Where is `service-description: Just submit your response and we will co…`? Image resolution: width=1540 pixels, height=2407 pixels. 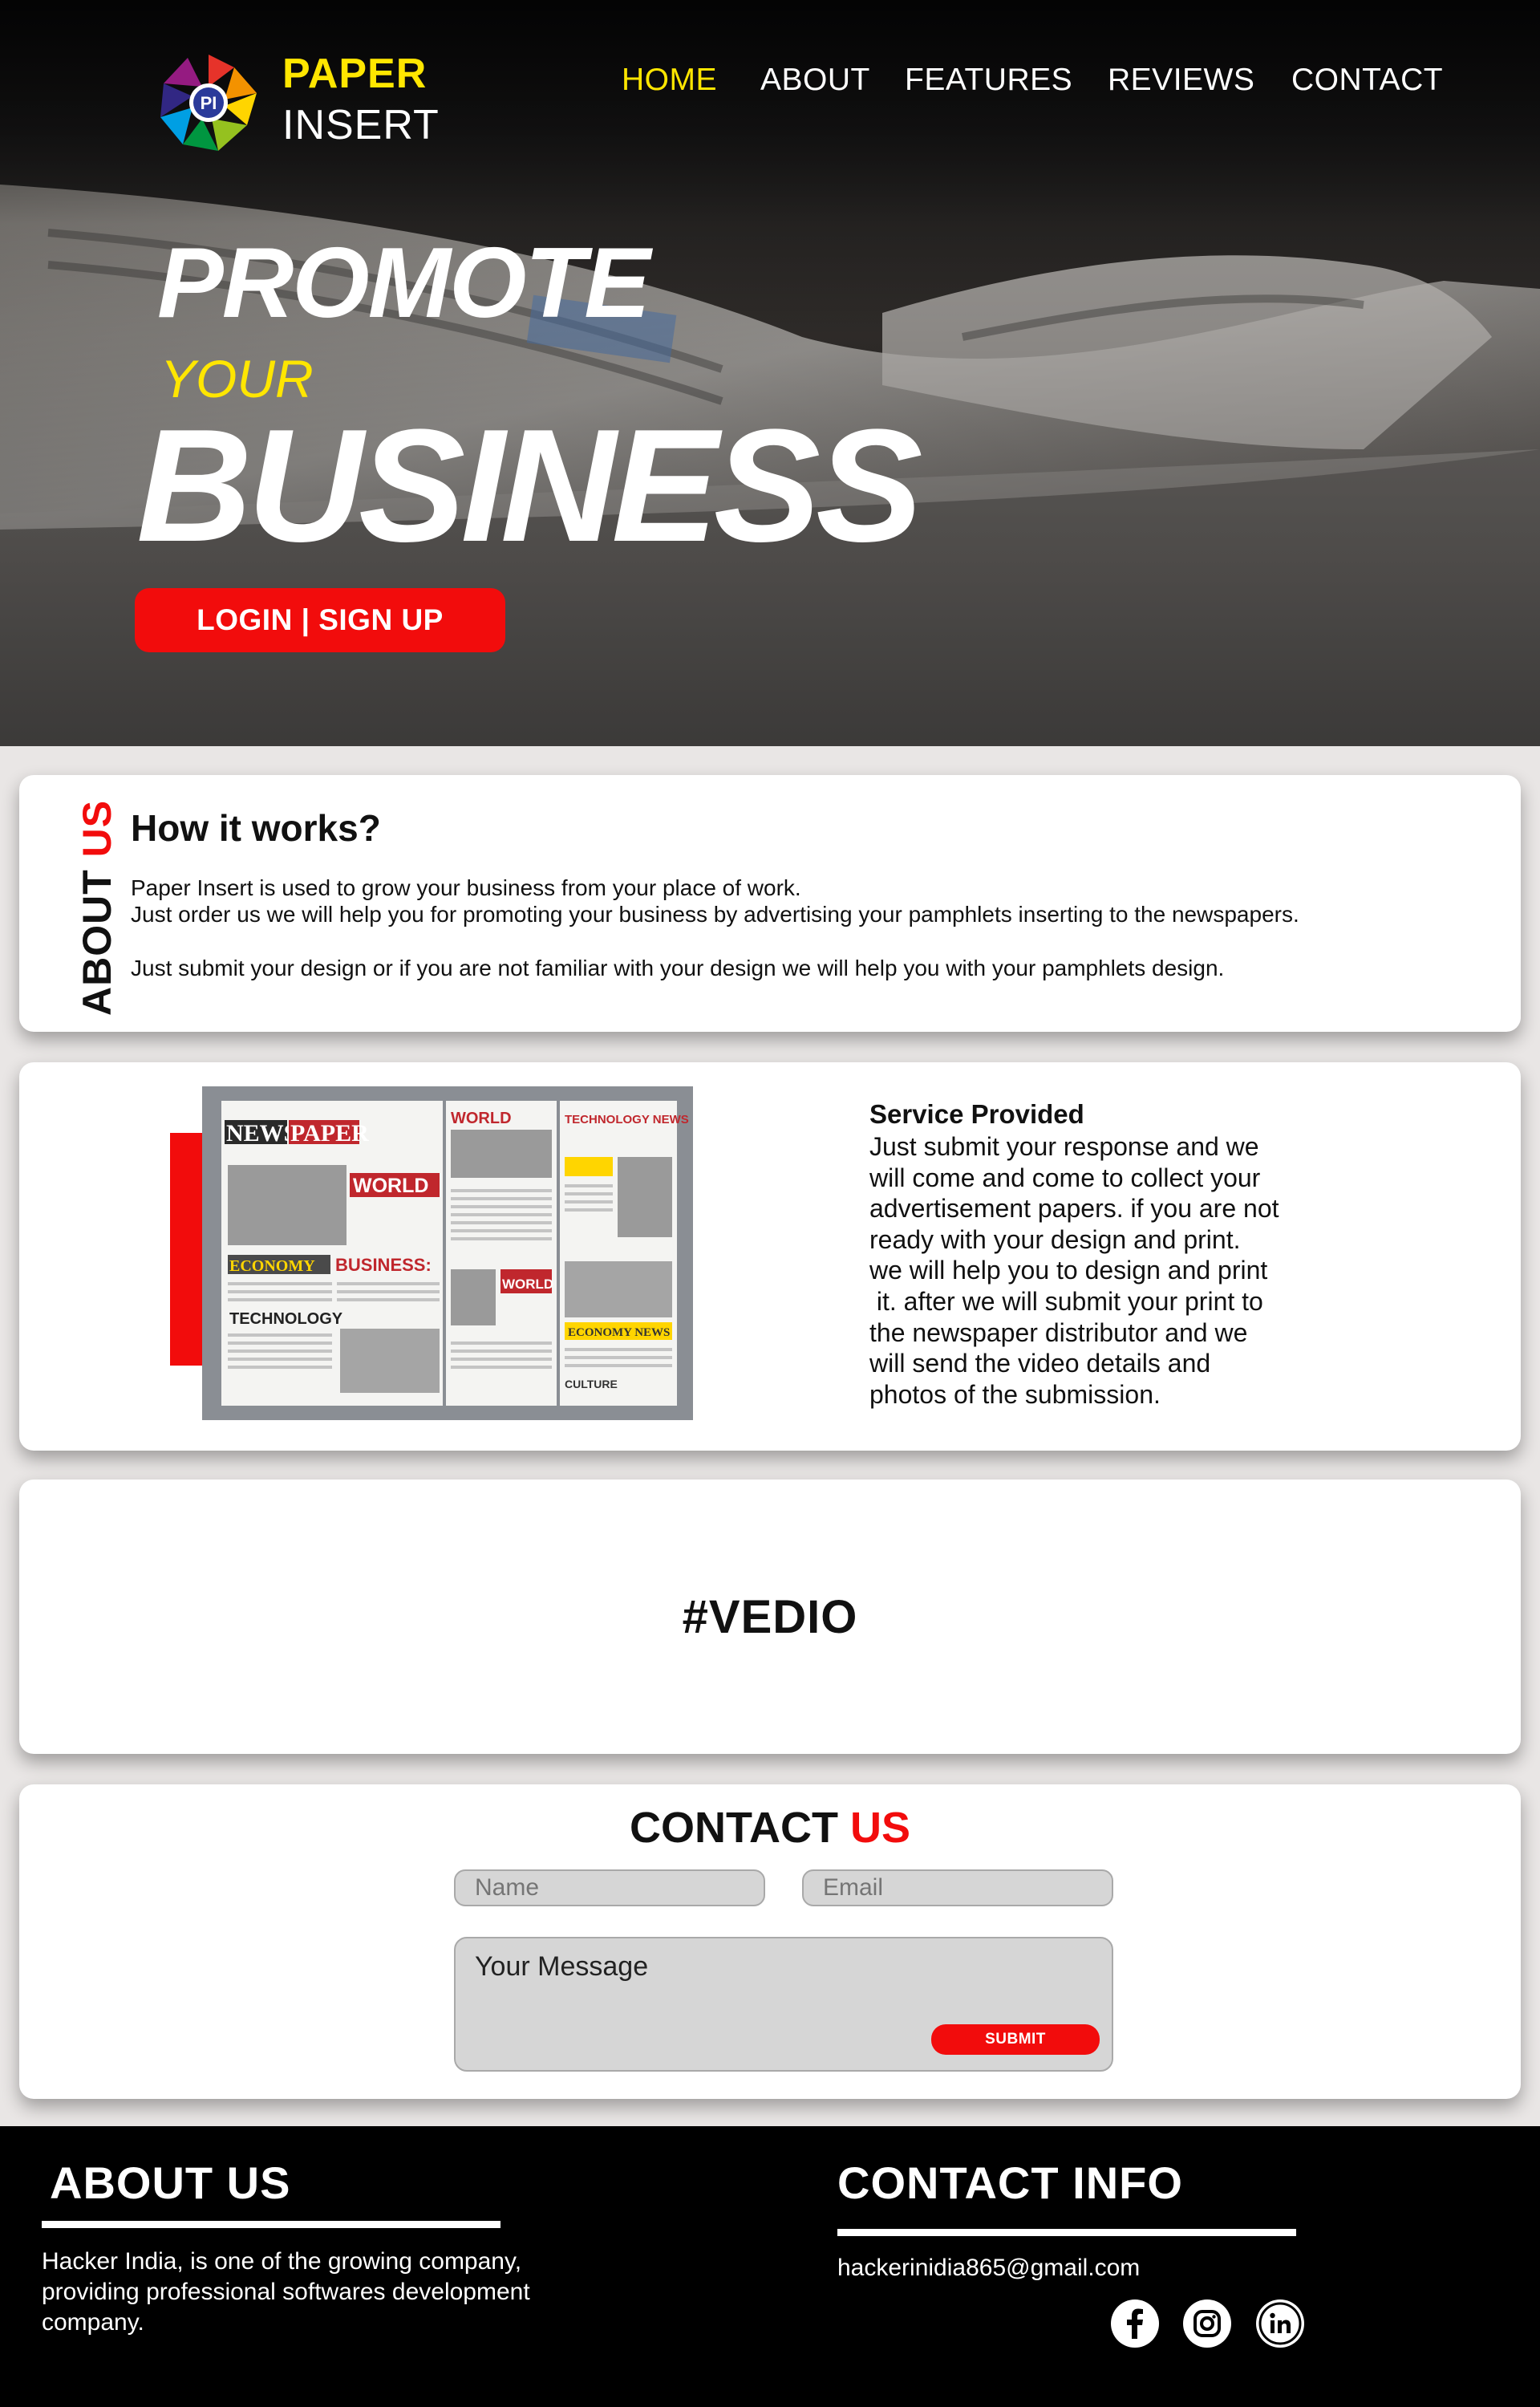
service-description: Just submit your response and we will co… is located at coordinates (1126, 1271).